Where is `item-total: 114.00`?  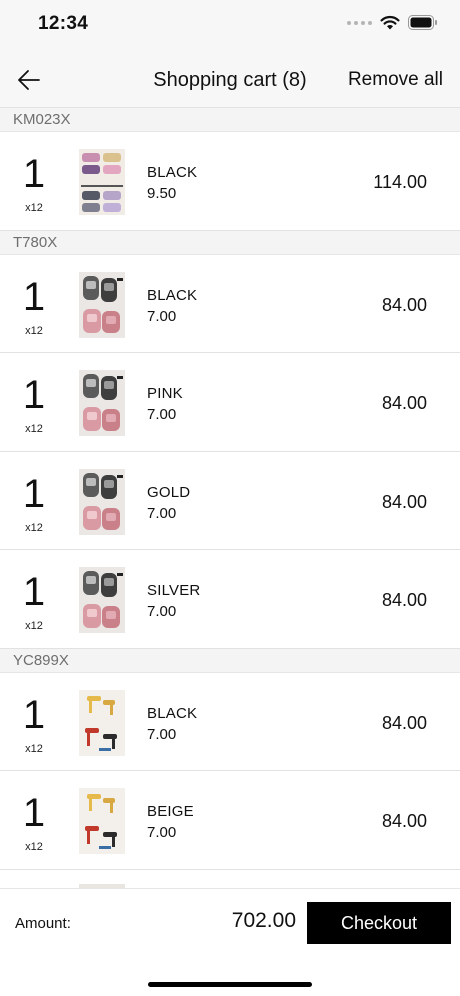 item-total: 114.00 is located at coordinates (400, 182).